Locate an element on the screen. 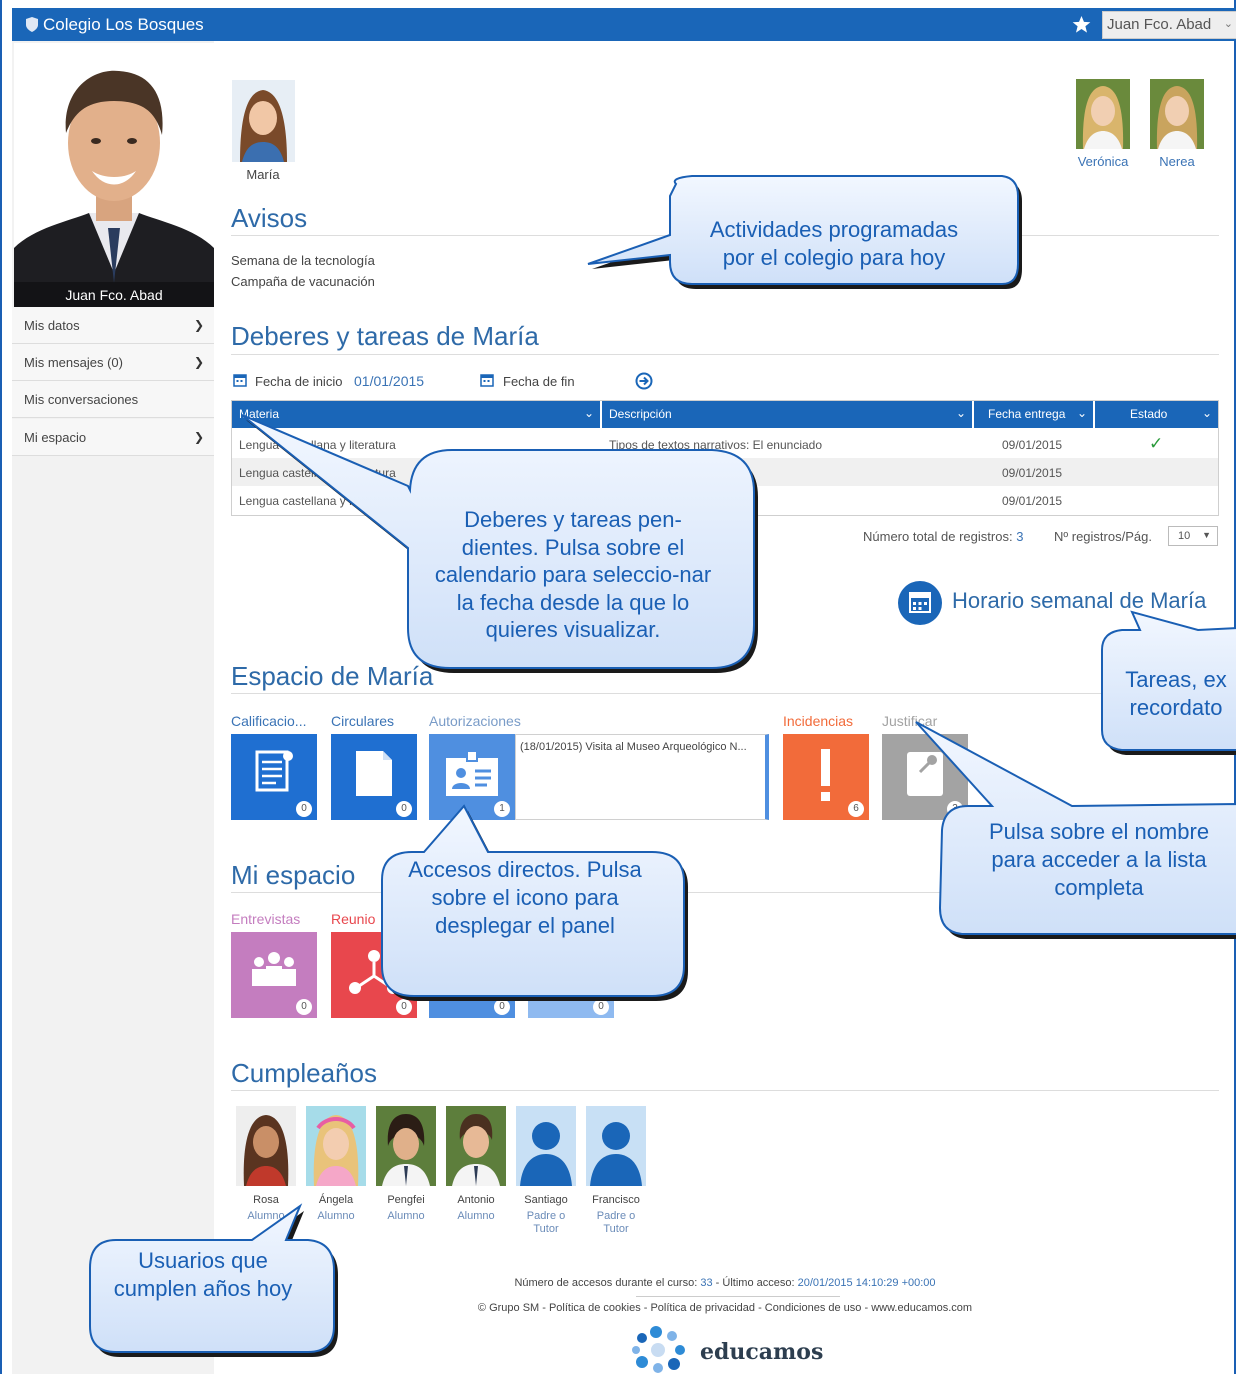 This screenshot has height=1374, width=1236. callout-usuarios: Usuarios que cumplen años hoy is located at coordinates (203, 1274).